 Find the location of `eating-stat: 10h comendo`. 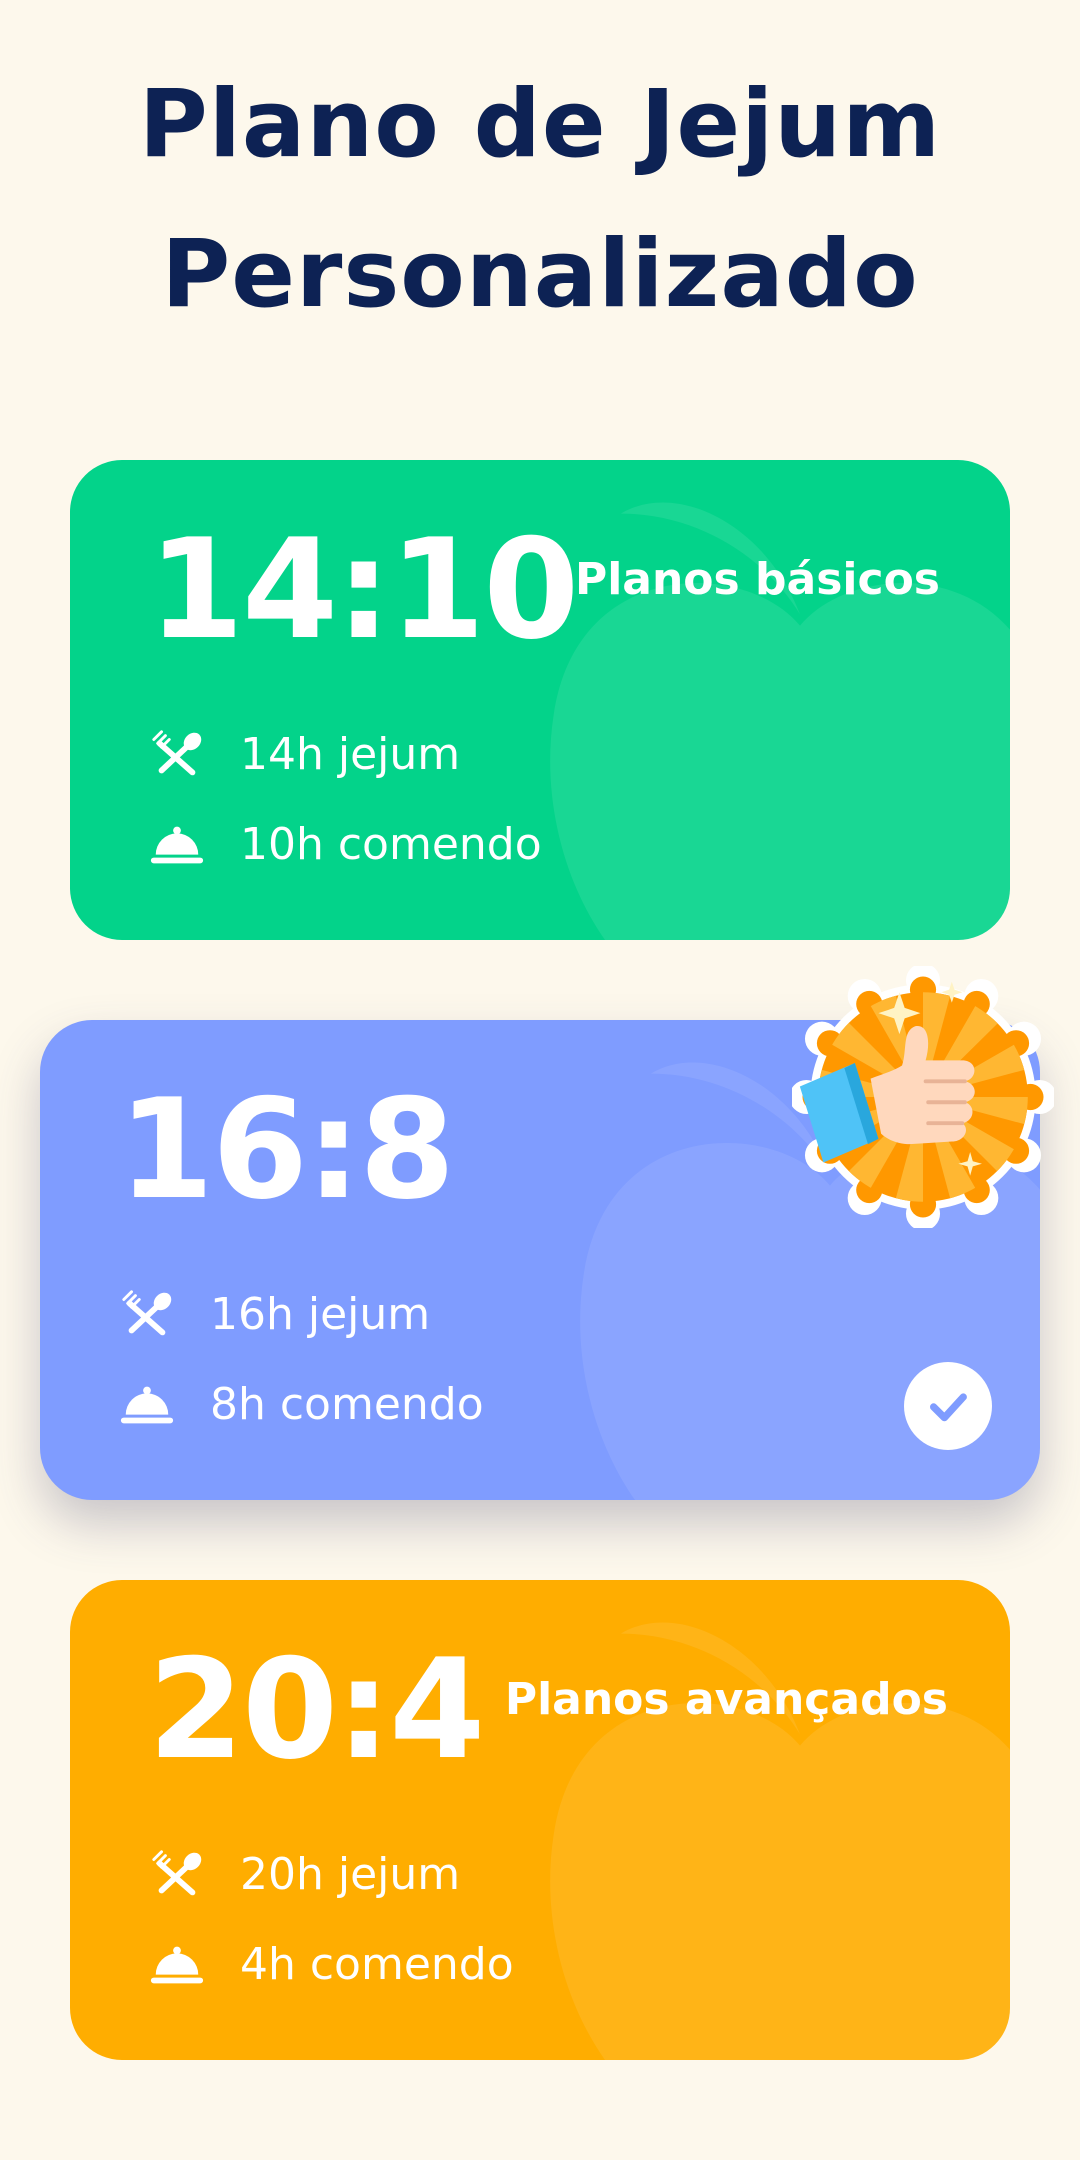

eating-stat: 10h comendo is located at coordinates (345, 845).